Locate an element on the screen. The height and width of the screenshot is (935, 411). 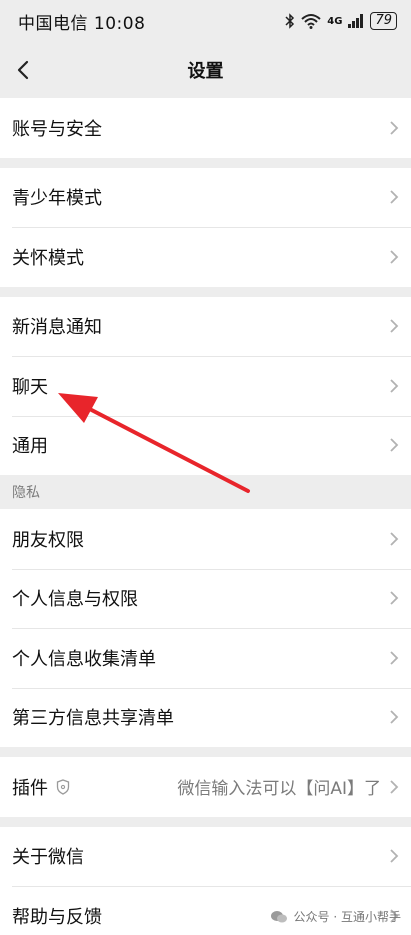
back-chevron-icon is located at coordinates (24, 70).